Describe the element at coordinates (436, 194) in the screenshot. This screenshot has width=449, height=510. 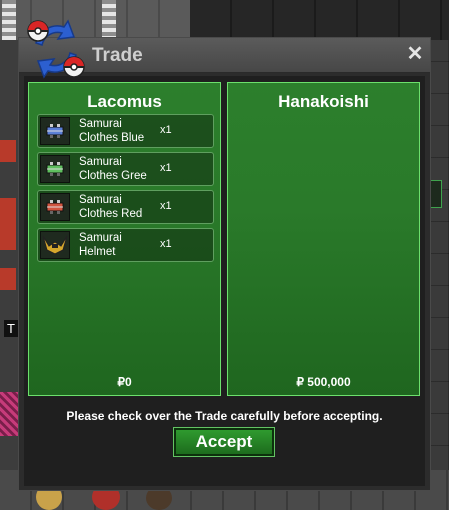
I see `right-side-element` at that location.